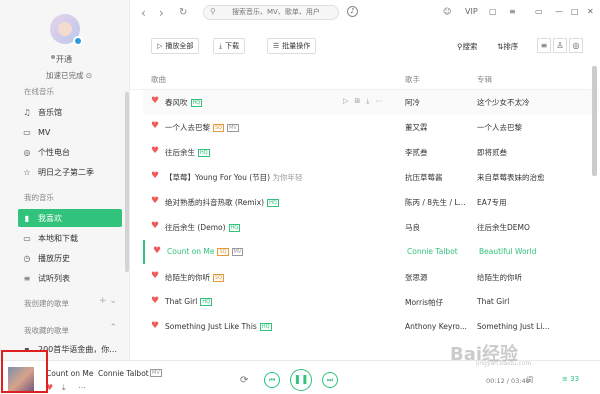 This screenshot has width=600, height=394. I want to click on track-album: 往后余生DEMO, so click(503, 227).